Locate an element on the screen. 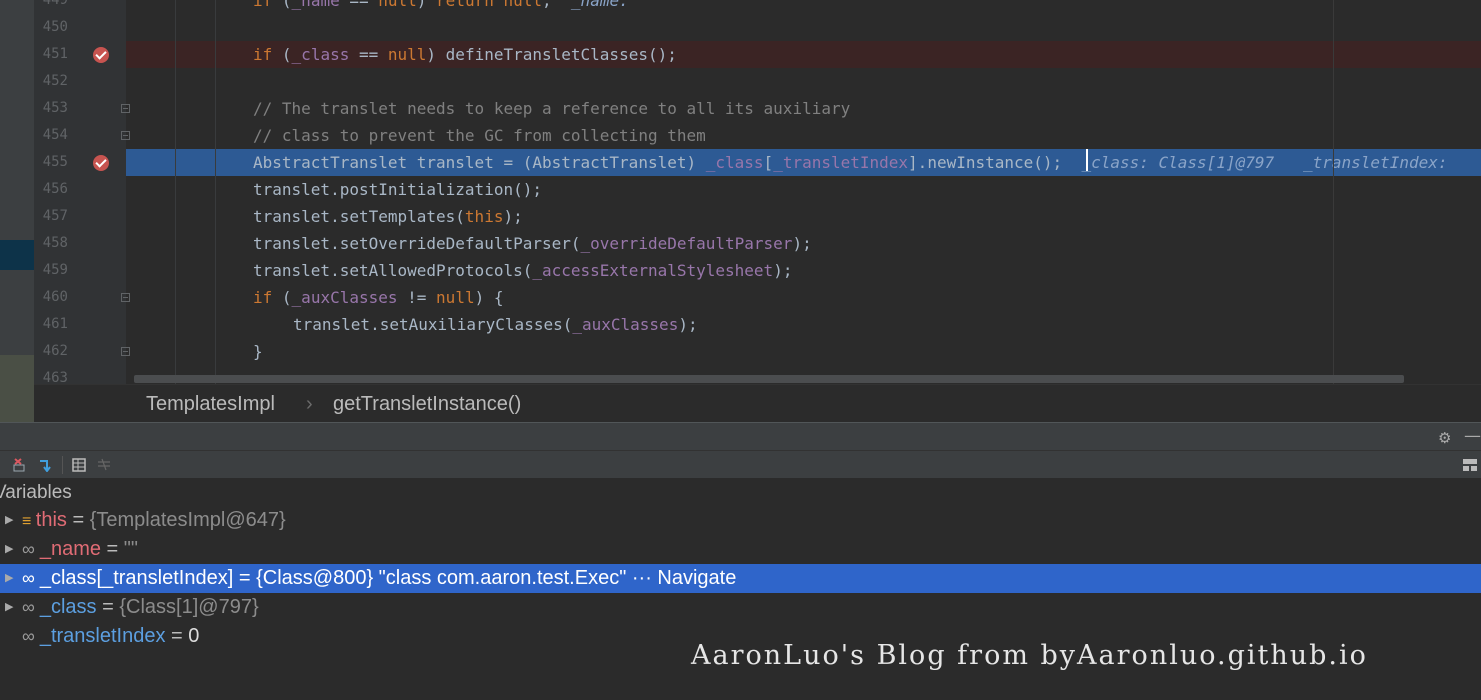 The image size is (1481, 700). drop-frame-icon is located at coordinates (20, 465).